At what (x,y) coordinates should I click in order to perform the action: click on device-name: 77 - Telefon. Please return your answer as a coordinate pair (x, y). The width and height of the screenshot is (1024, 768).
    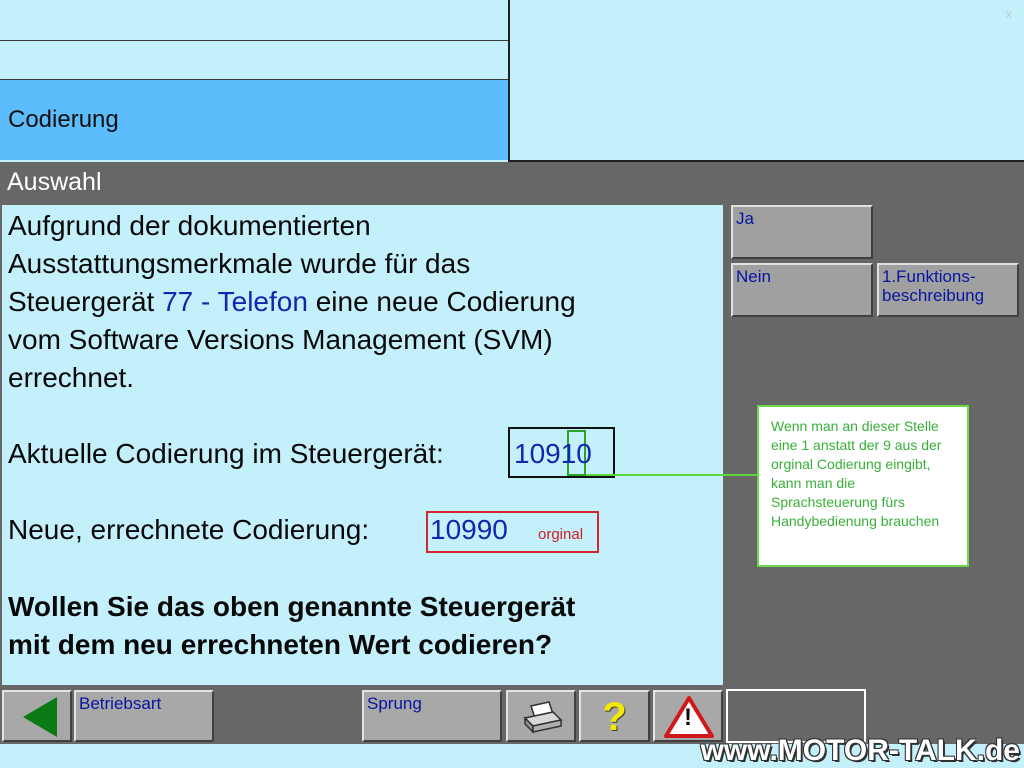
    Looking at the image, I should click on (235, 301).